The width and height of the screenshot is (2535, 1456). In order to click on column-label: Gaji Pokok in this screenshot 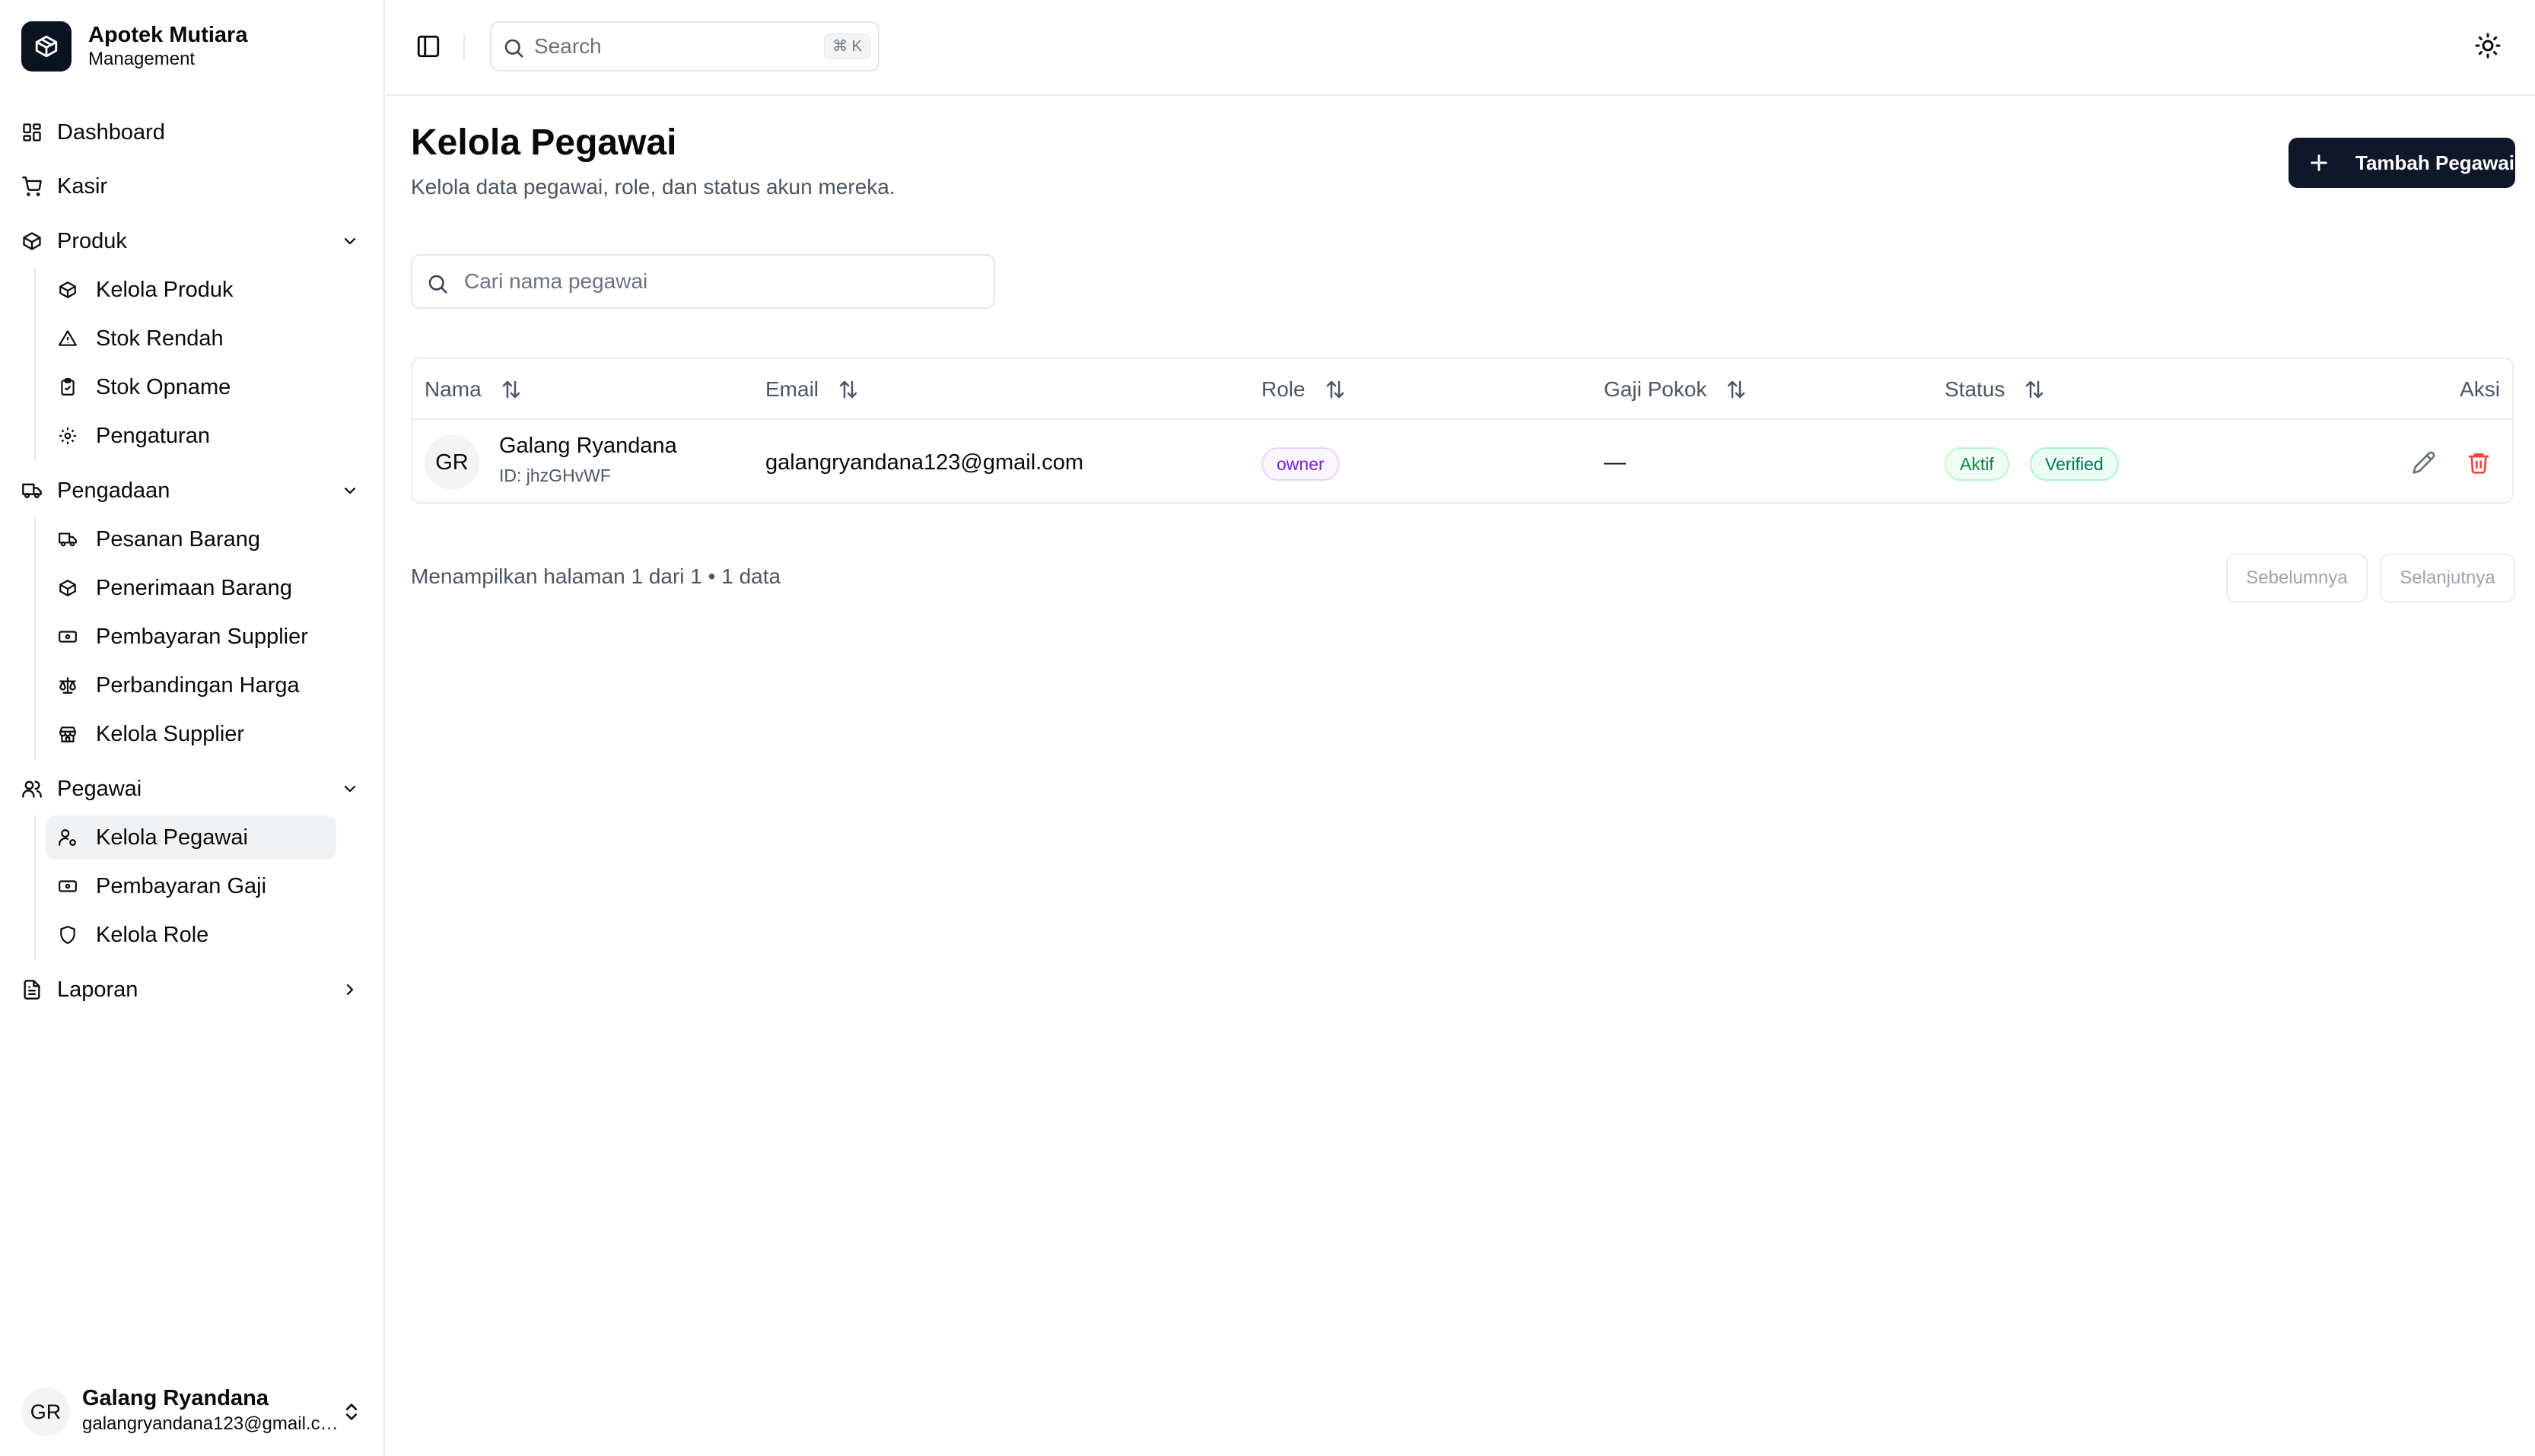, I will do `click(1655, 389)`.